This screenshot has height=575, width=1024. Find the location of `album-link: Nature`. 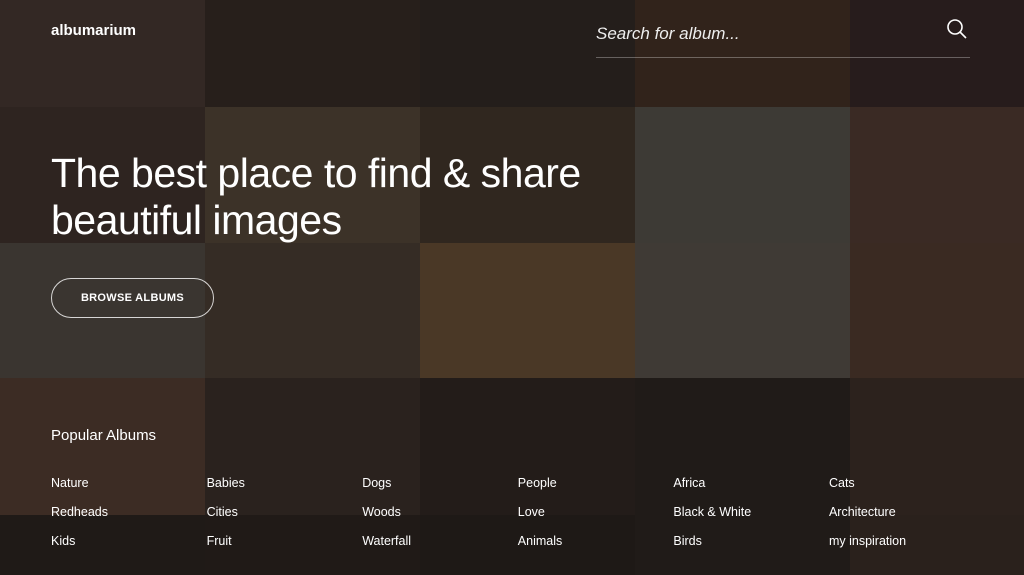

album-link: Nature is located at coordinates (129, 483).